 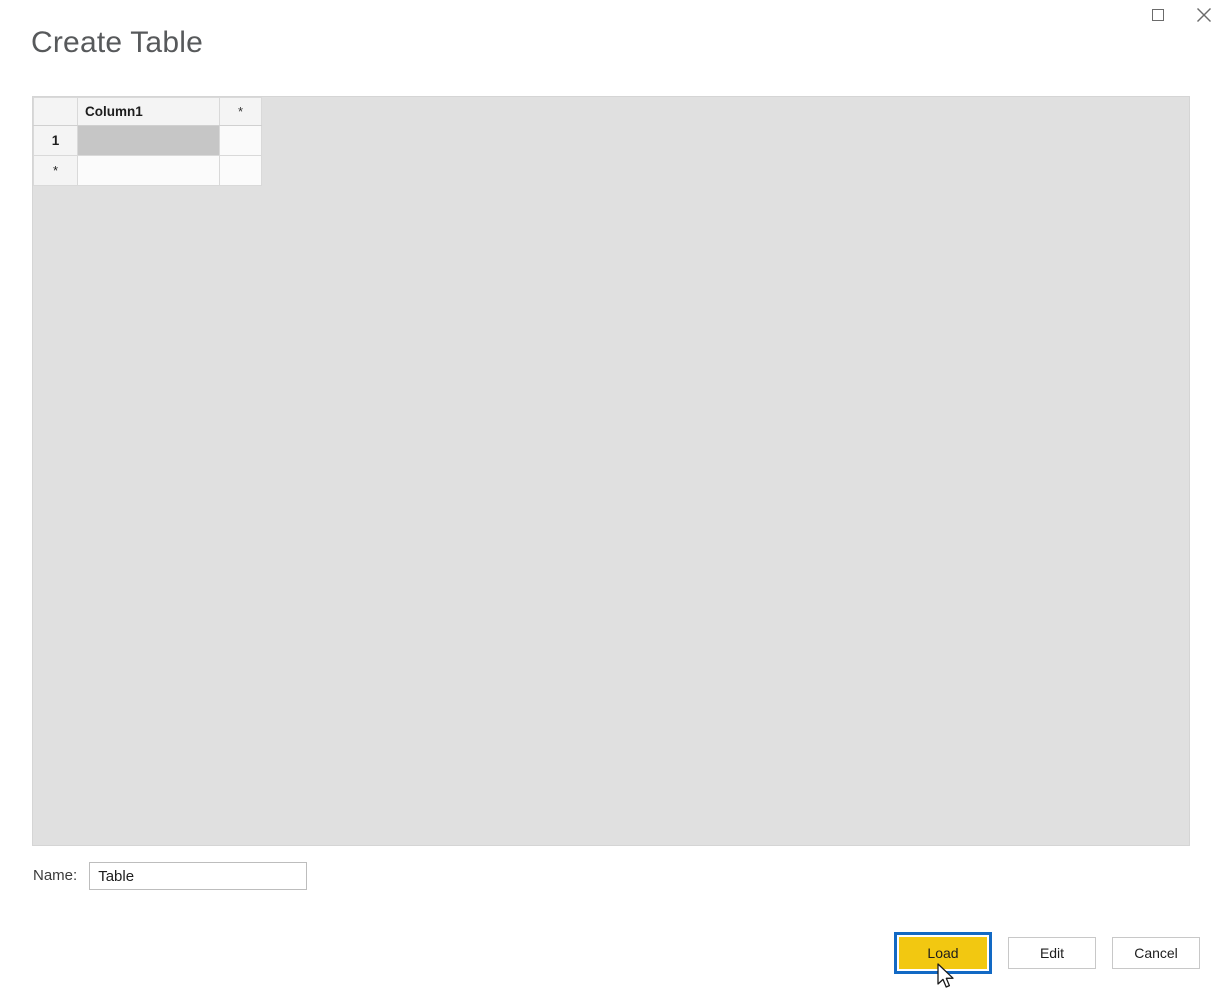 What do you see at coordinates (55, 170) in the screenshot?
I see `row-header-new: *` at bounding box center [55, 170].